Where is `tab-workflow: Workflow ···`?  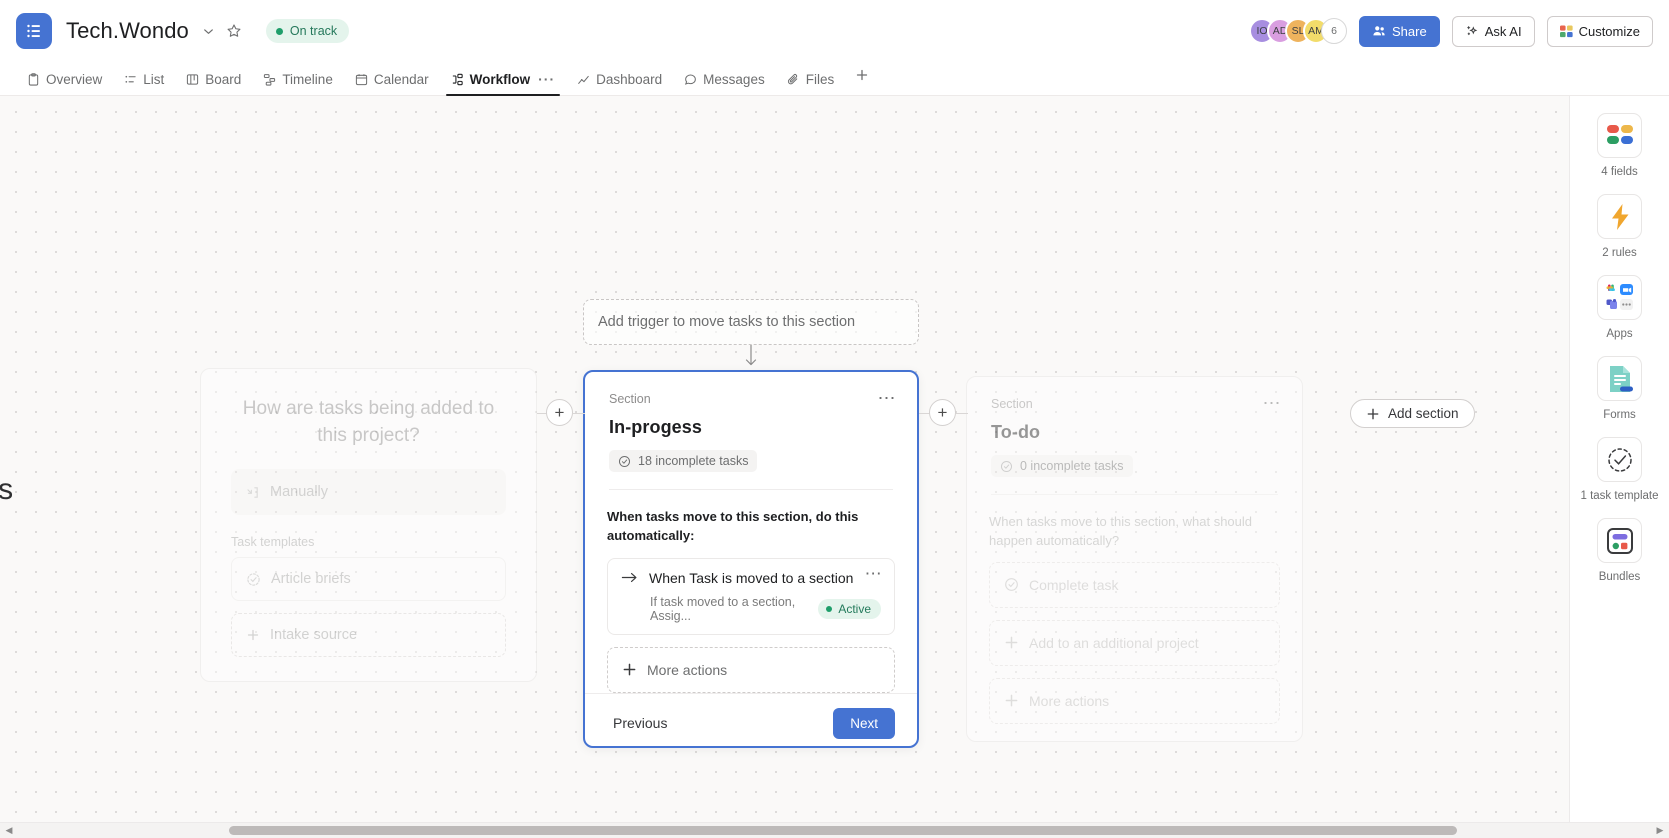 tab-workflow: Workflow ··· is located at coordinates (503, 83).